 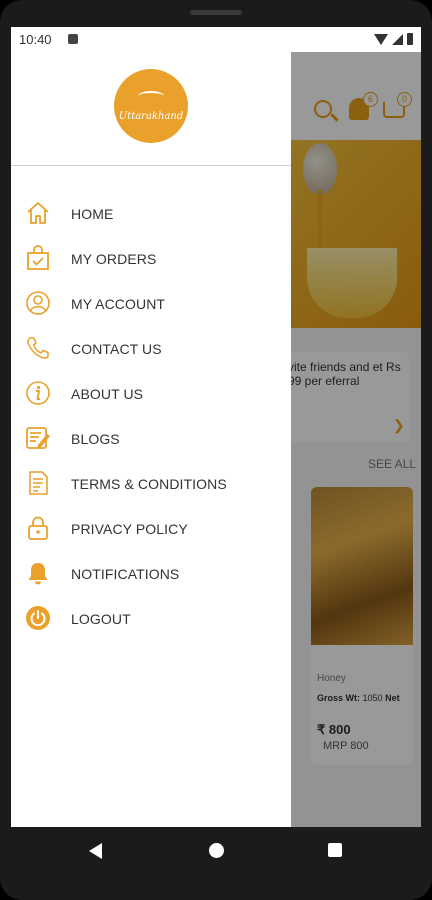 I want to click on menu-label-my-account: MY ACCOUNT, so click(x=118, y=304).